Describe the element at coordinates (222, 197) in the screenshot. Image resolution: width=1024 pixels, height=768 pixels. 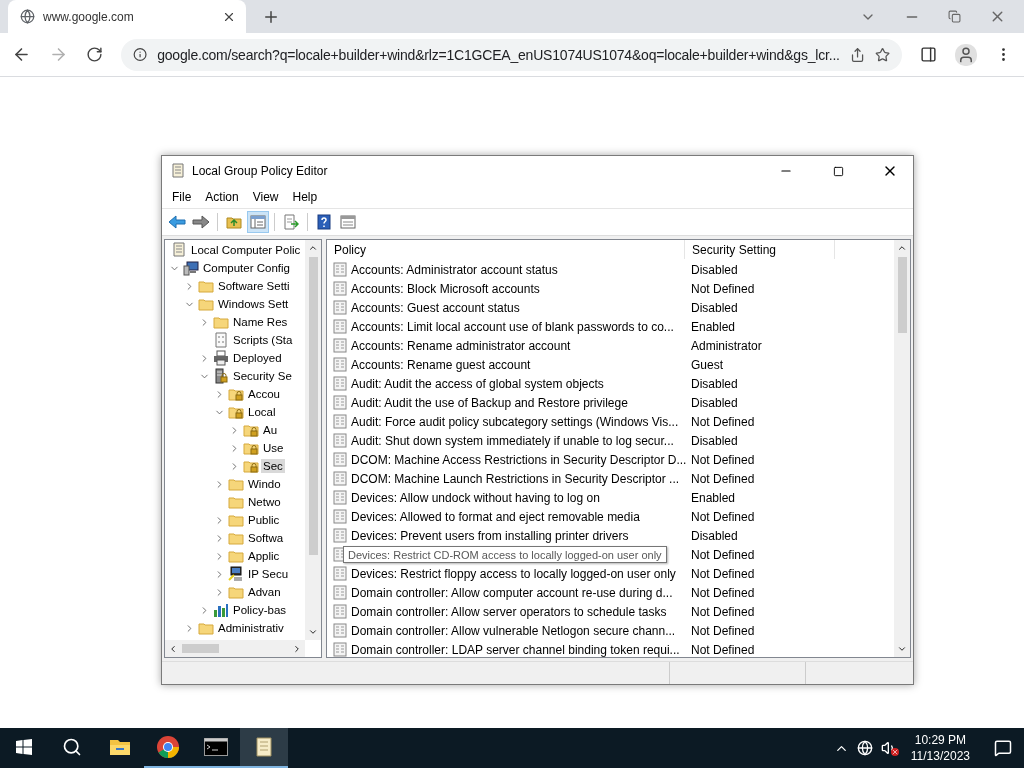
I see `menu-item: Action` at that location.